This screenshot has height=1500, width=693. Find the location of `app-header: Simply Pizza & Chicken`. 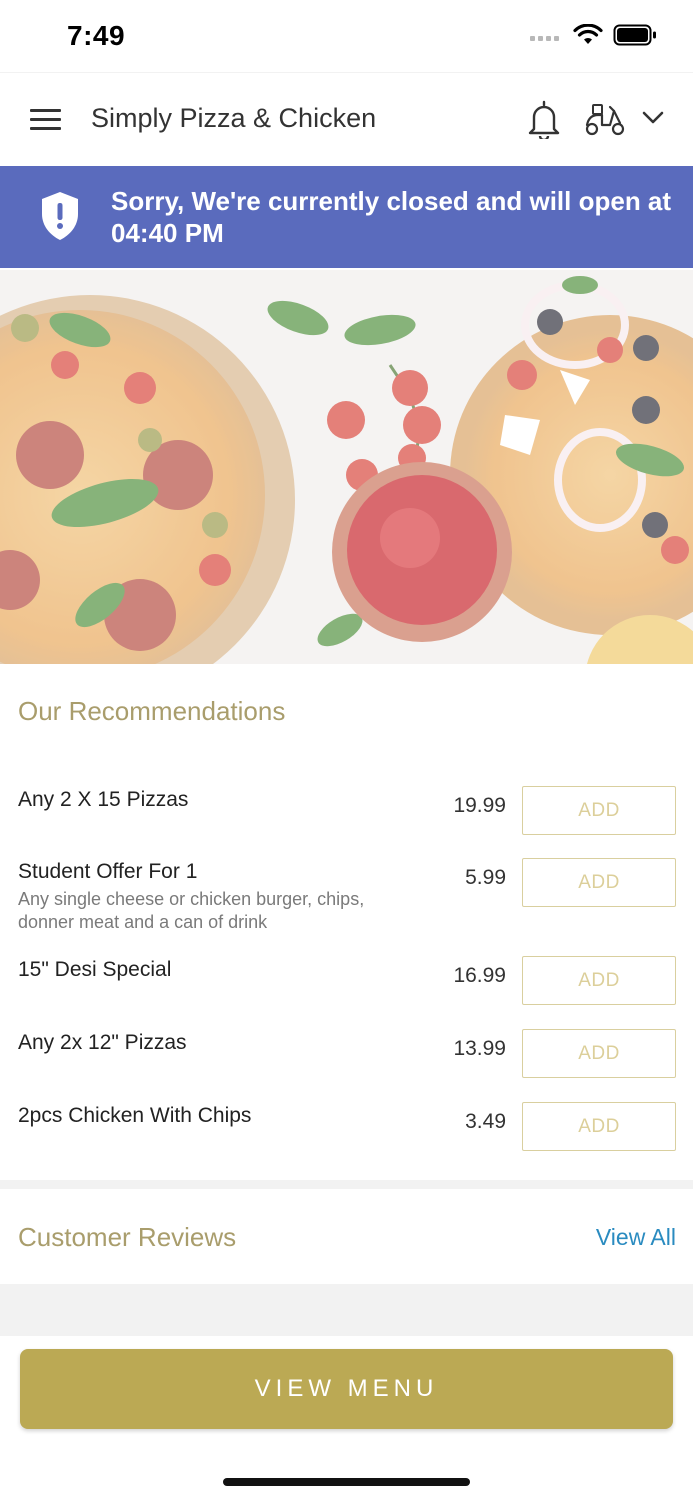

app-header: Simply Pizza & Chicken is located at coordinates (346, 119).